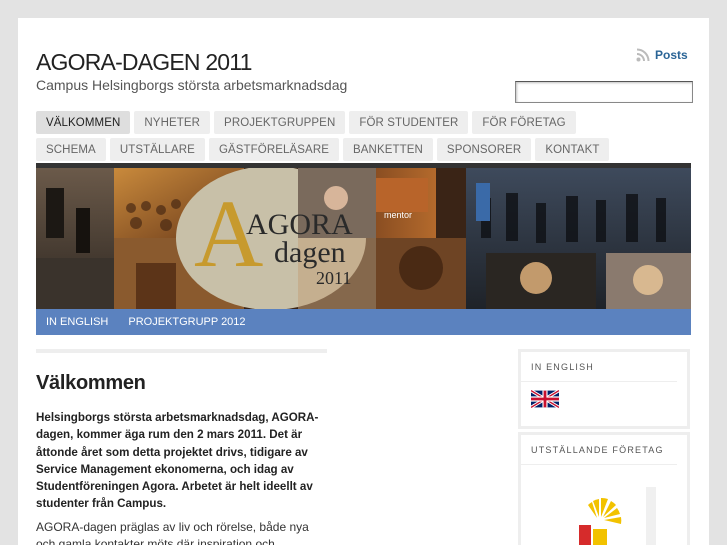  What do you see at coordinates (144, 62) in the screenshot?
I see `site-title: AGORA-DAGEN 2011` at bounding box center [144, 62].